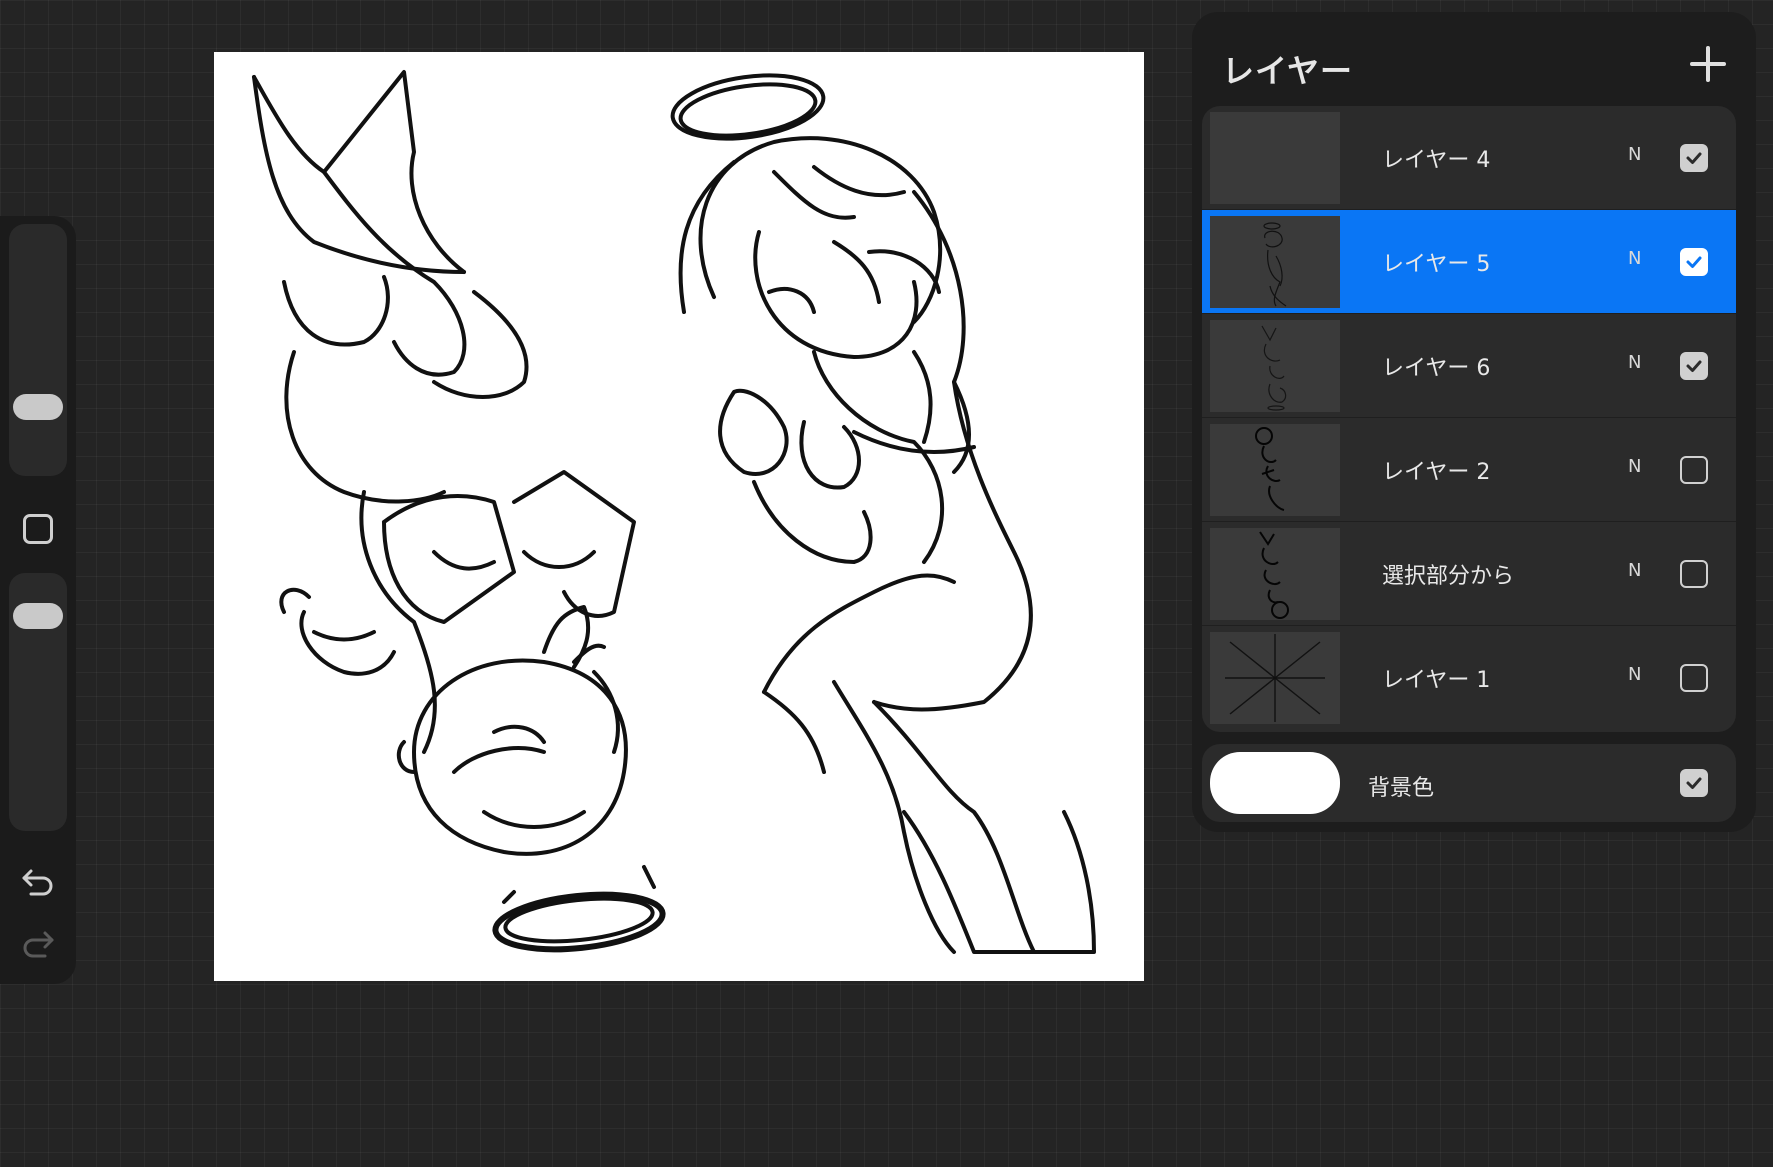  I want to click on layer-row: レイヤー 4 N, so click(1469, 158).